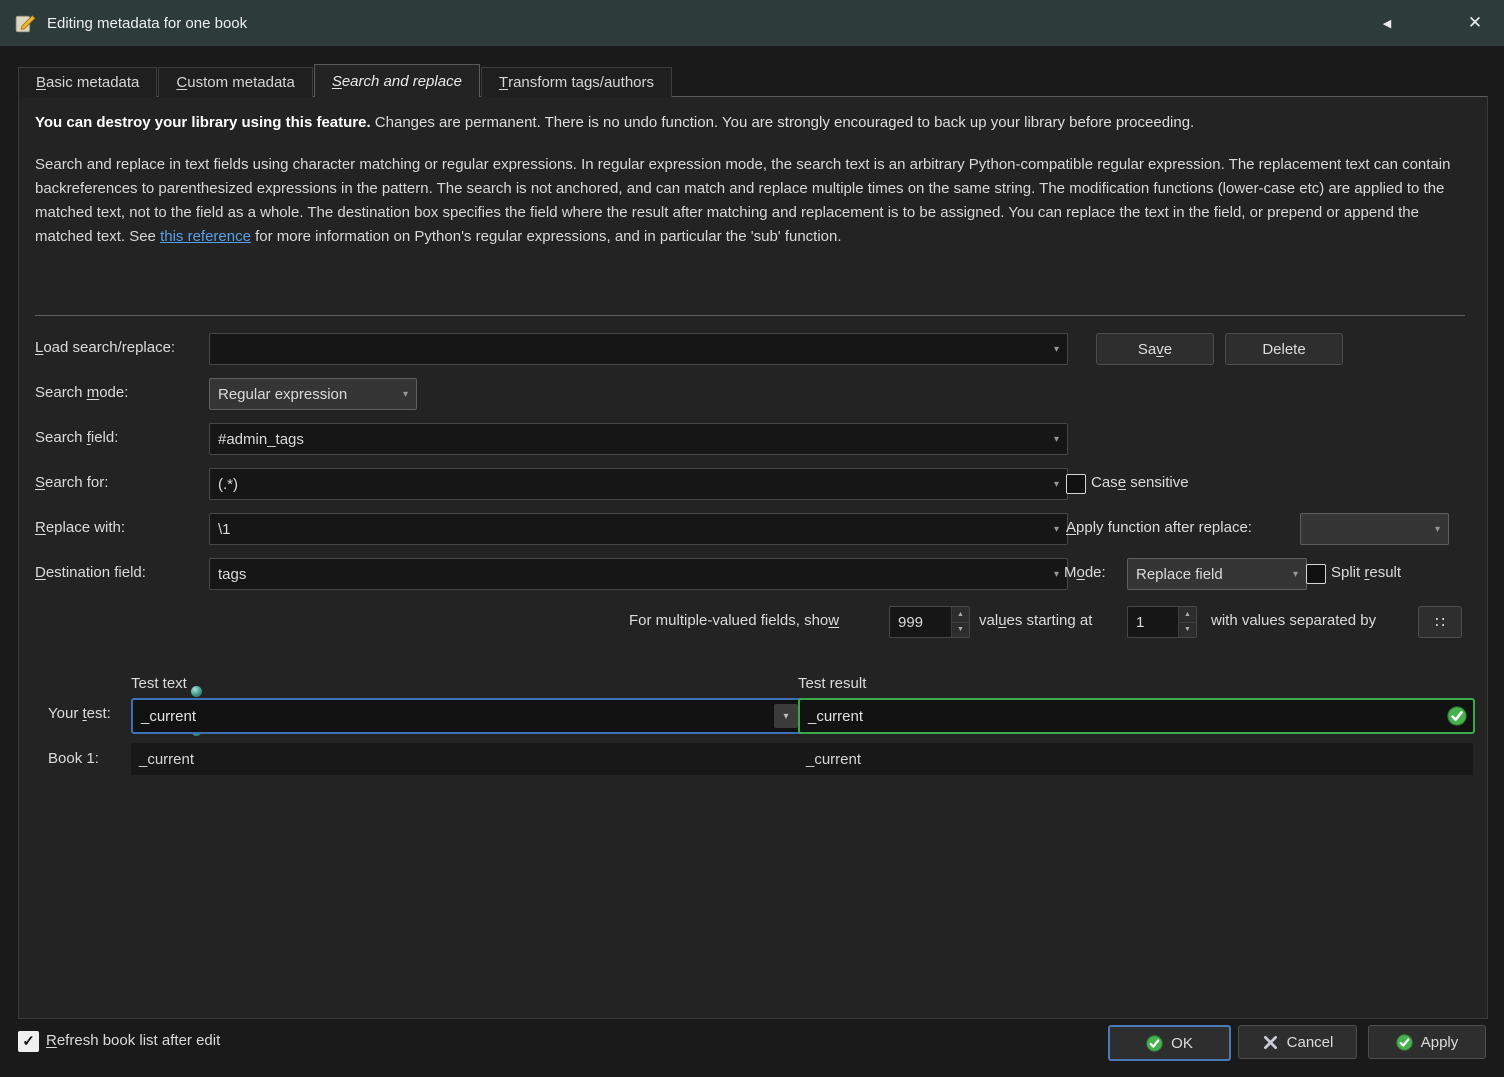 This screenshot has width=1504, height=1077. I want to click on delete-button: Delete, so click(1284, 349).